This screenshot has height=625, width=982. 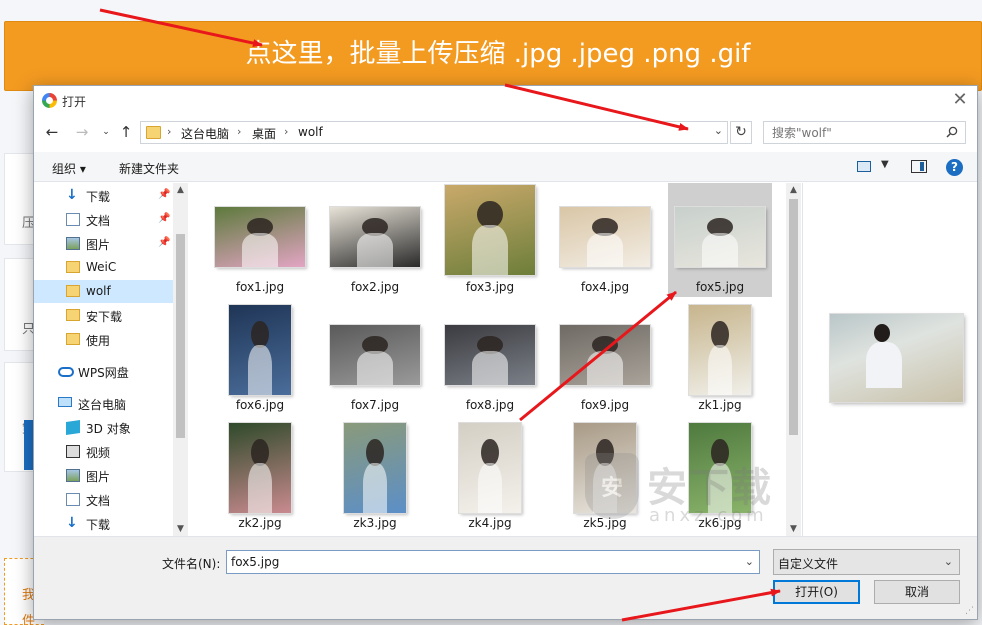 I want to click on nav-item: 视频, so click(x=103, y=451).